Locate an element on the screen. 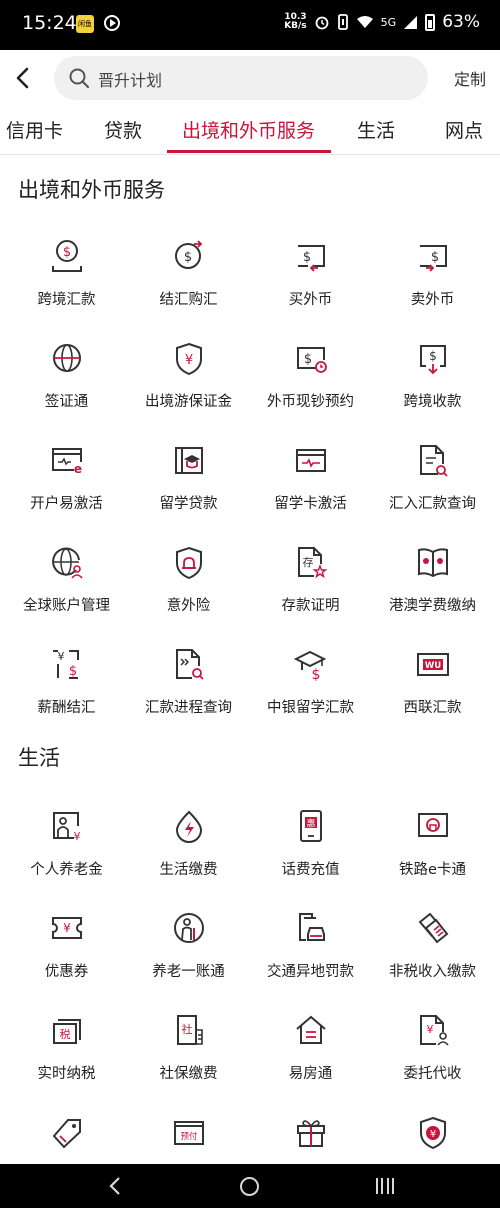 Image resolution: width=500 pixels, height=1210 pixels. globe-user-icon is located at coordinates (67, 563).